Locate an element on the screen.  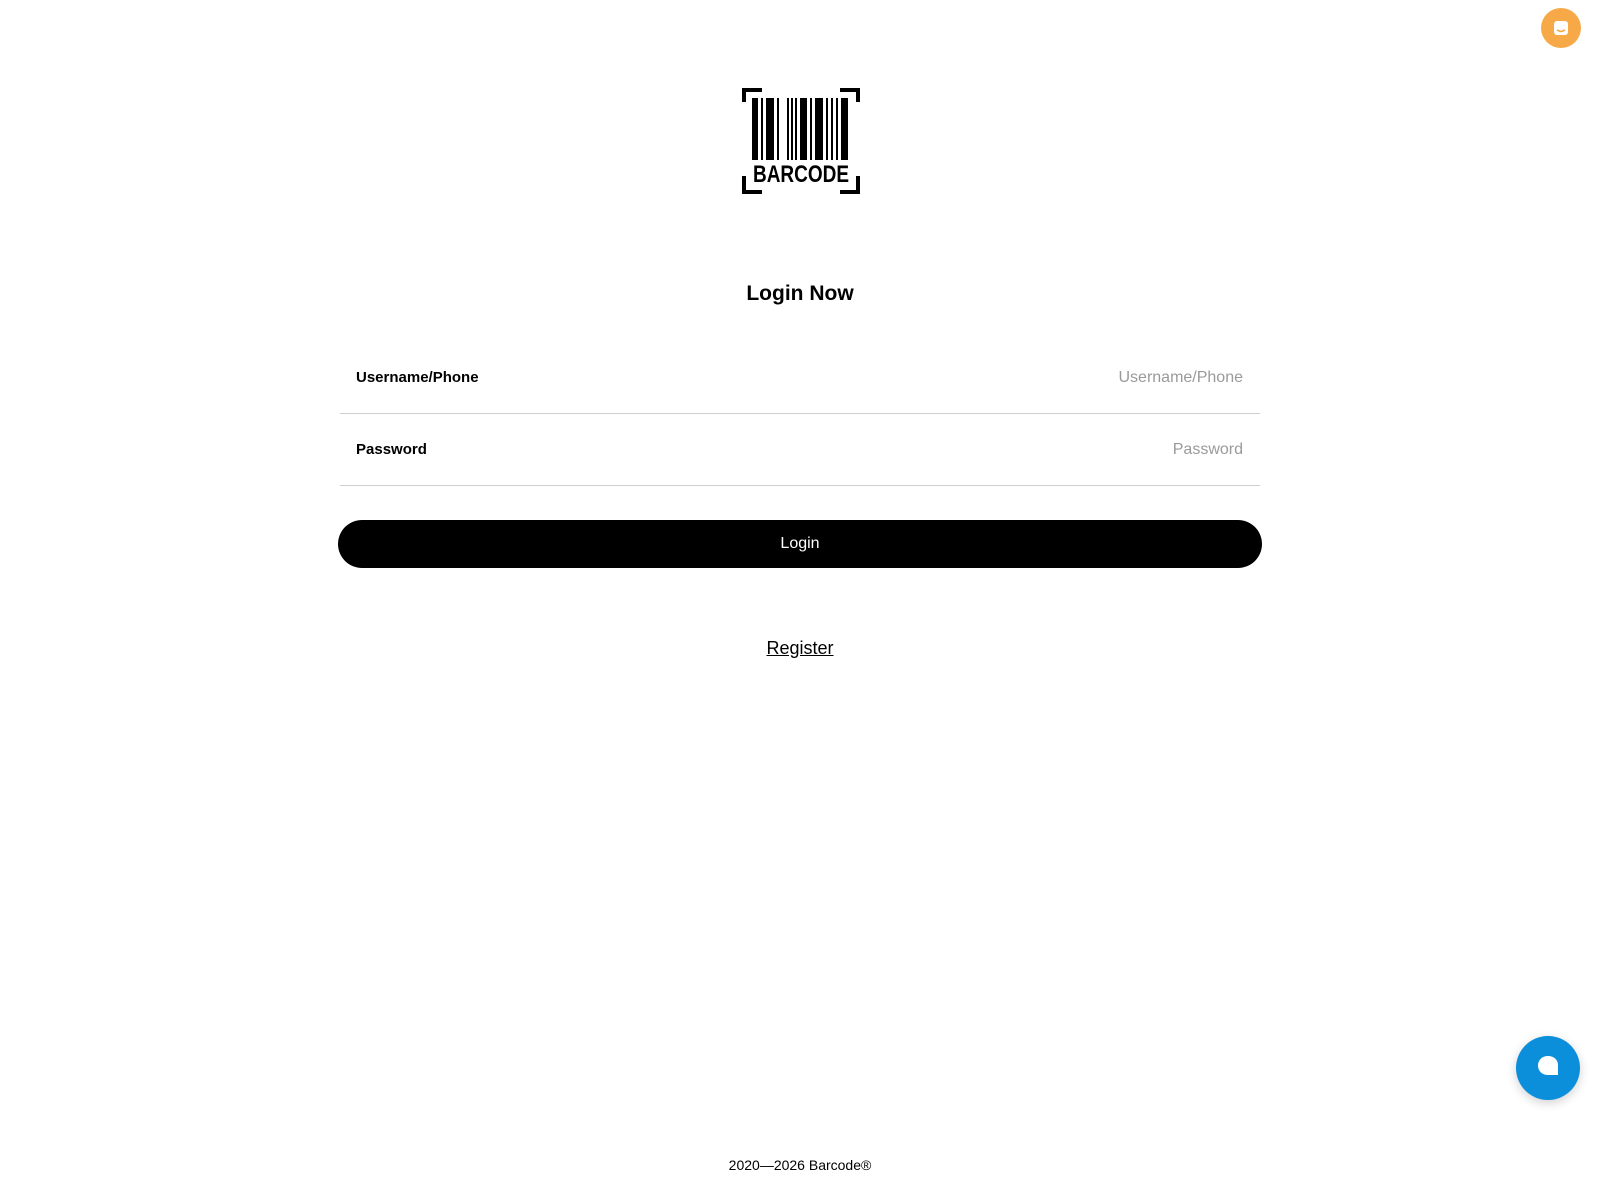
chat-button is located at coordinates (1548, 1068).